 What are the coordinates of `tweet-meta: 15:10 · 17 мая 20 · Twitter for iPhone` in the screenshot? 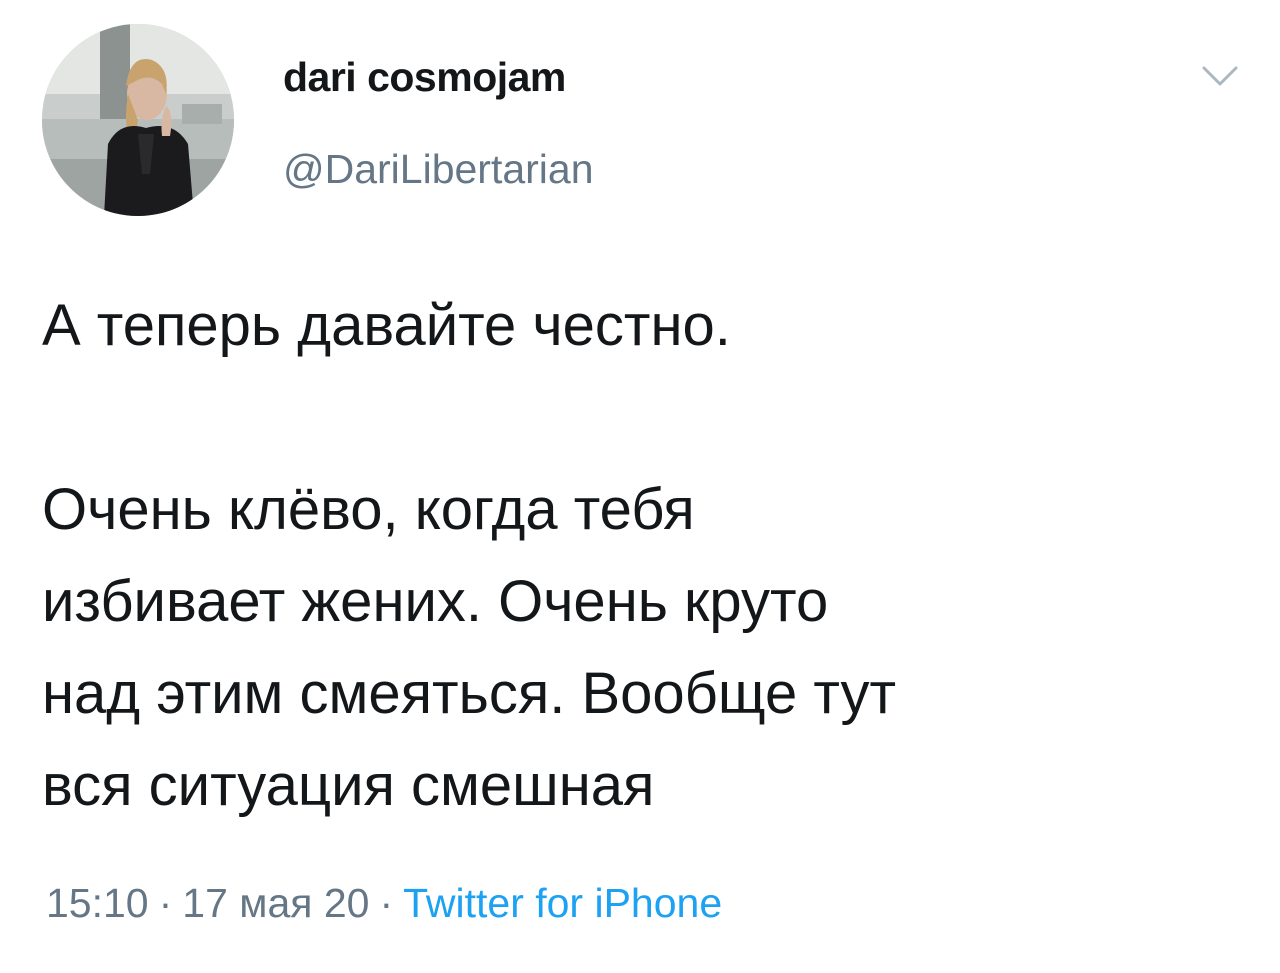 It's located at (384, 903).